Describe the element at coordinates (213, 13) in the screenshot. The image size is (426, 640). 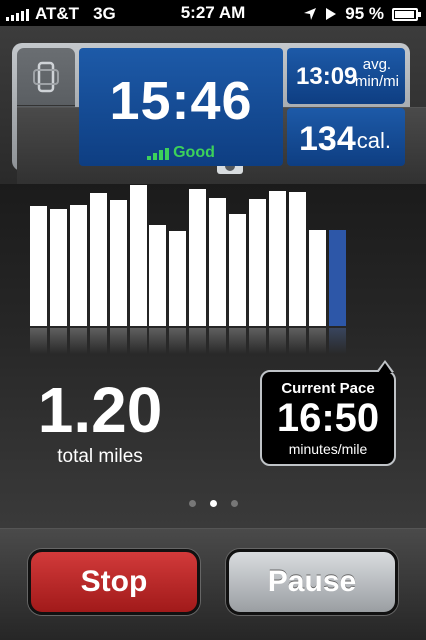
I see `status-bar: AT&T 3G 5:27 AM 95 %` at that location.